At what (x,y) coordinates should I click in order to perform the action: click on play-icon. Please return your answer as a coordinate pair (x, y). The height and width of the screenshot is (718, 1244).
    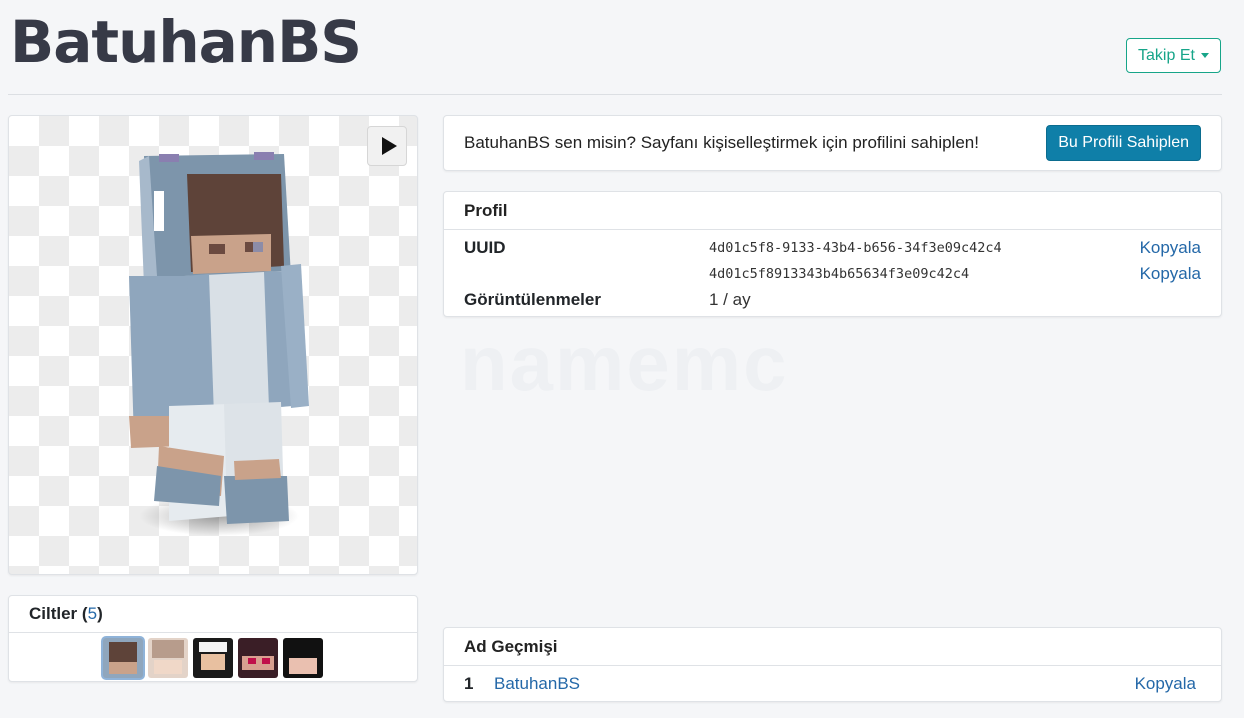
    Looking at the image, I should click on (389, 146).